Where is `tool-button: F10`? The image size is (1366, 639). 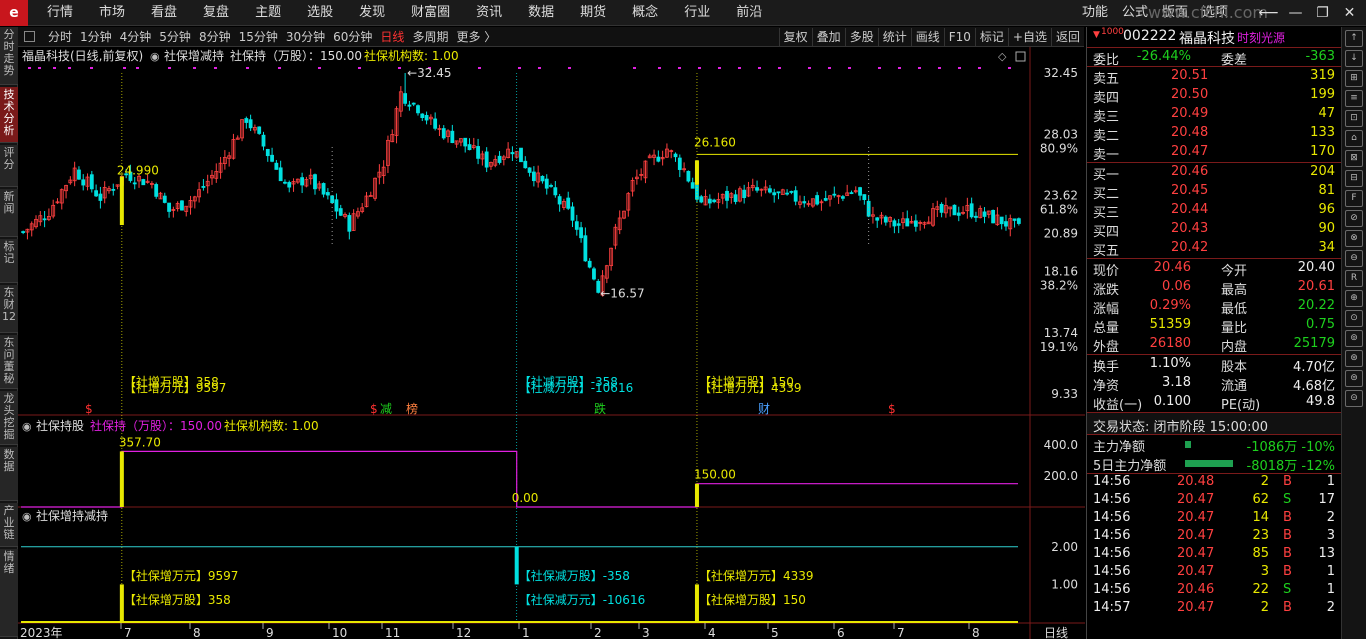
tool-button: F10 is located at coordinates (959, 37).